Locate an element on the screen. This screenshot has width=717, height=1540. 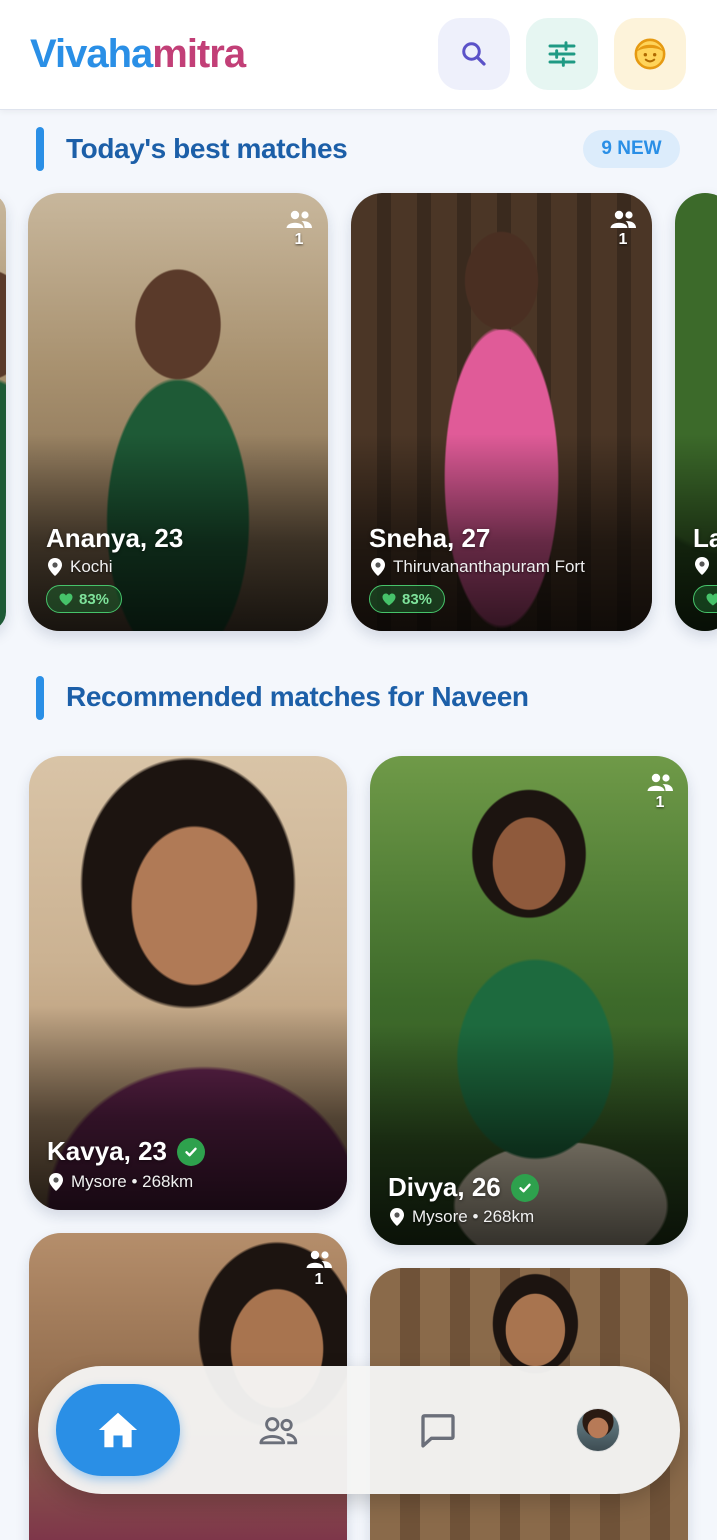
home-icon is located at coordinates (118, 1430).